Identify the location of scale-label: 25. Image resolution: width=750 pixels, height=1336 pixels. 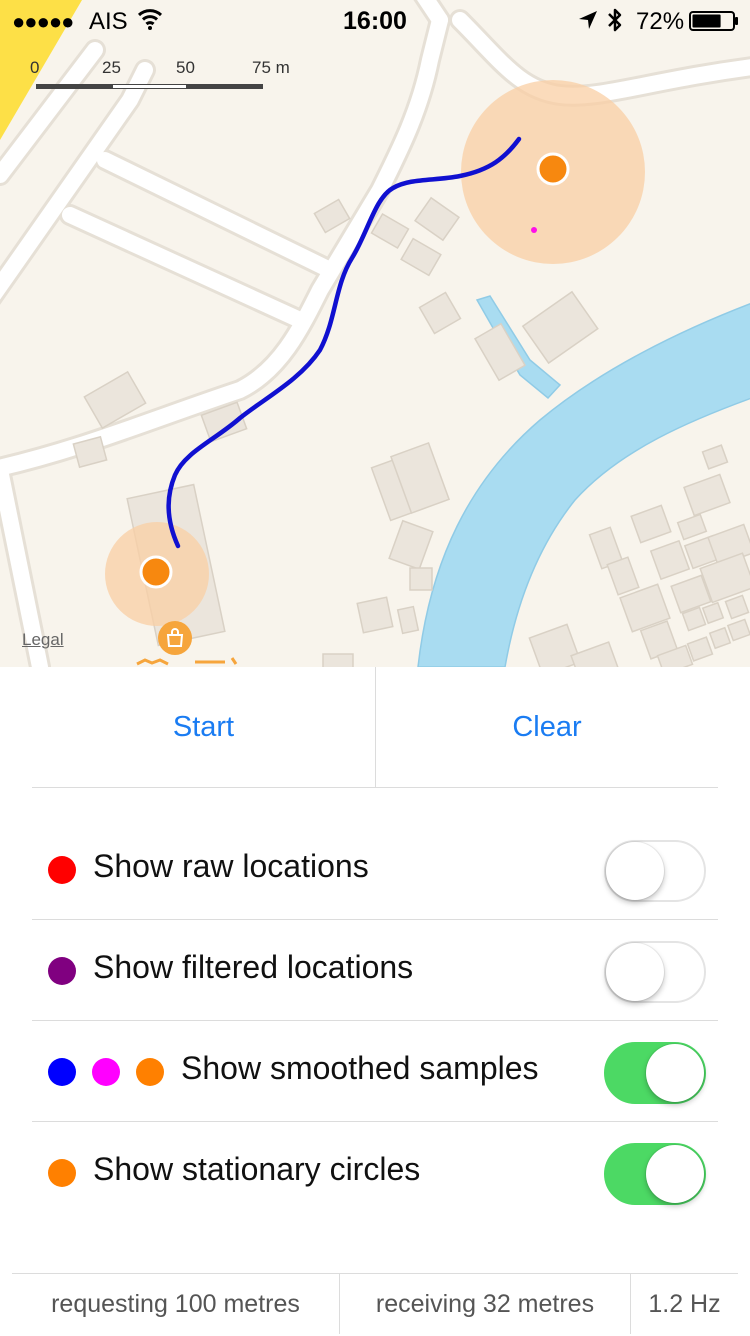
(111, 67).